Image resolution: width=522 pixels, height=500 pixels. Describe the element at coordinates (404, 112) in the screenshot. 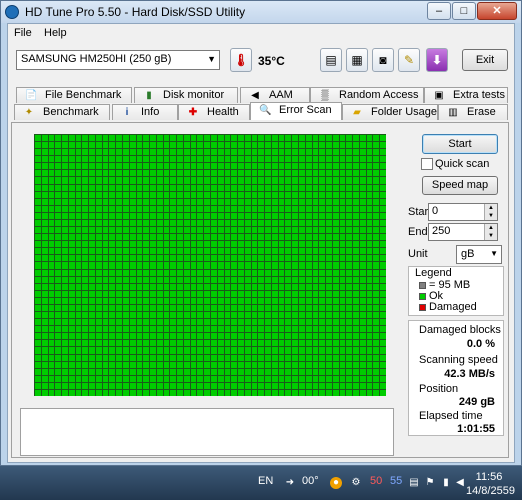

I see `tab-label: Folder Usage` at that location.